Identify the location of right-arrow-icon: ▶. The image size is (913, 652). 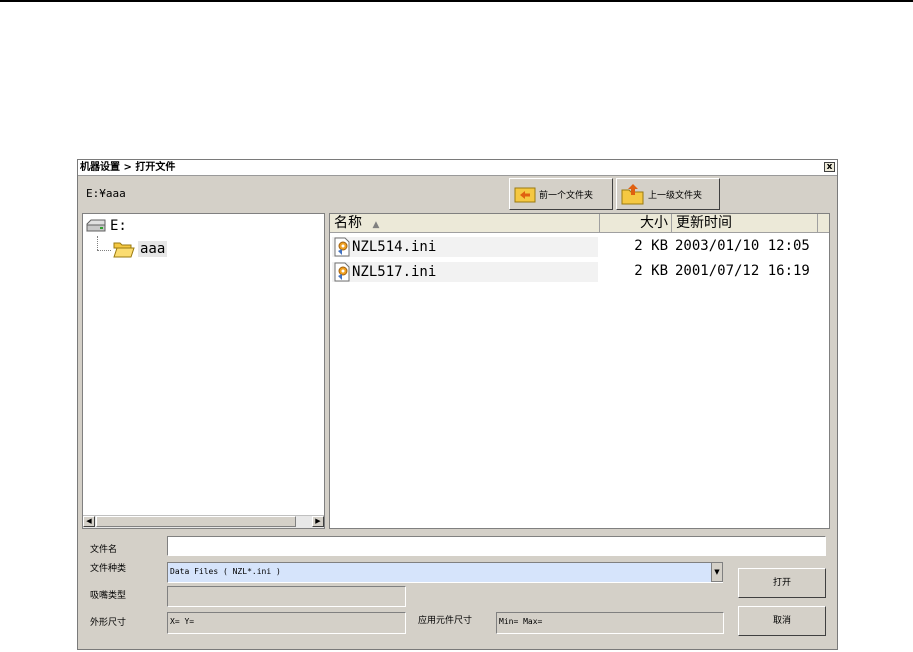
(318, 521).